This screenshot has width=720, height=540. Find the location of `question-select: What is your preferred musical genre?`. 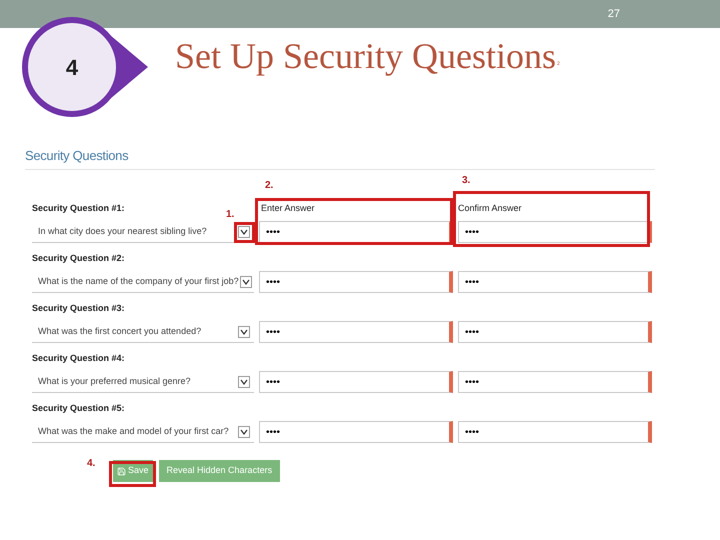

question-select: What is your preferred musical genre? is located at coordinates (143, 382).